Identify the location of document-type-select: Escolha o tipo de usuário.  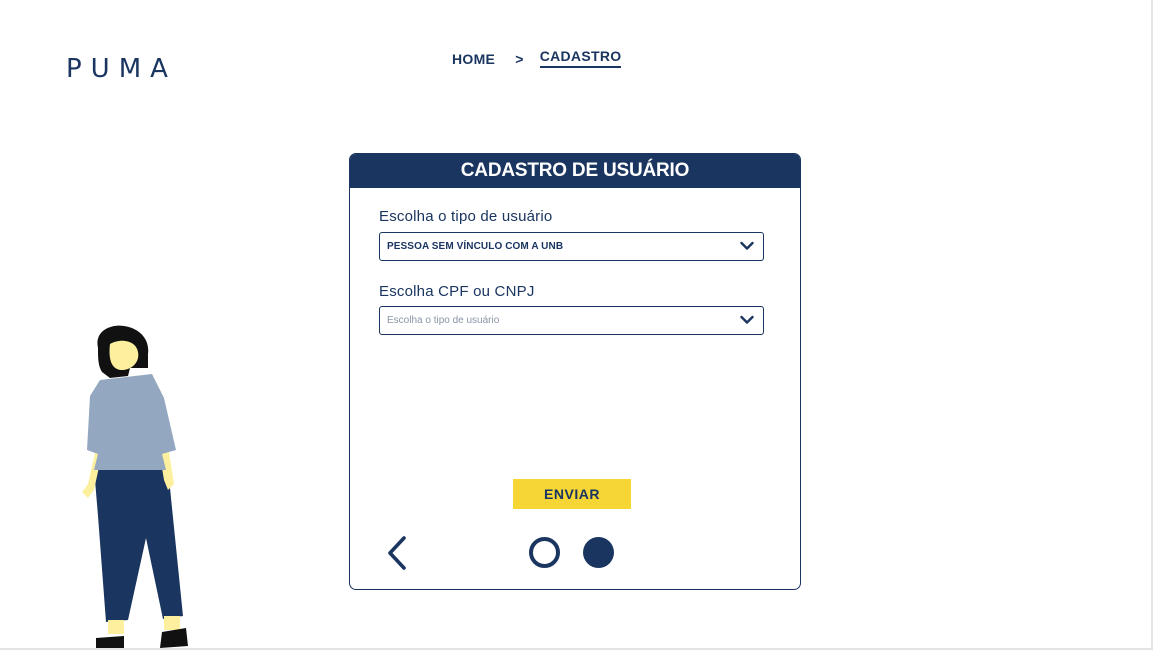
(571, 320).